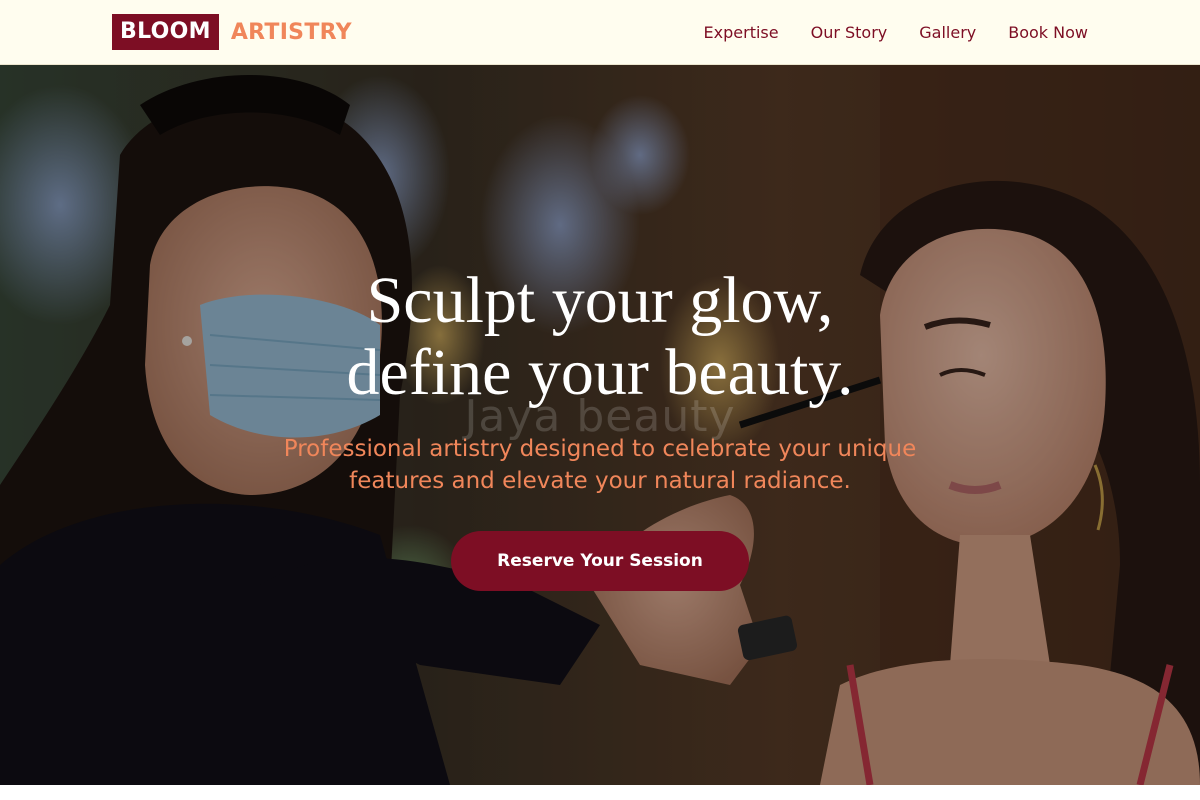 The image size is (1200, 800). What do you see at coordinates (291, 32) in the screenshot?
I see `logo-word: ARTISTRY` at bounding box center [291, 32].